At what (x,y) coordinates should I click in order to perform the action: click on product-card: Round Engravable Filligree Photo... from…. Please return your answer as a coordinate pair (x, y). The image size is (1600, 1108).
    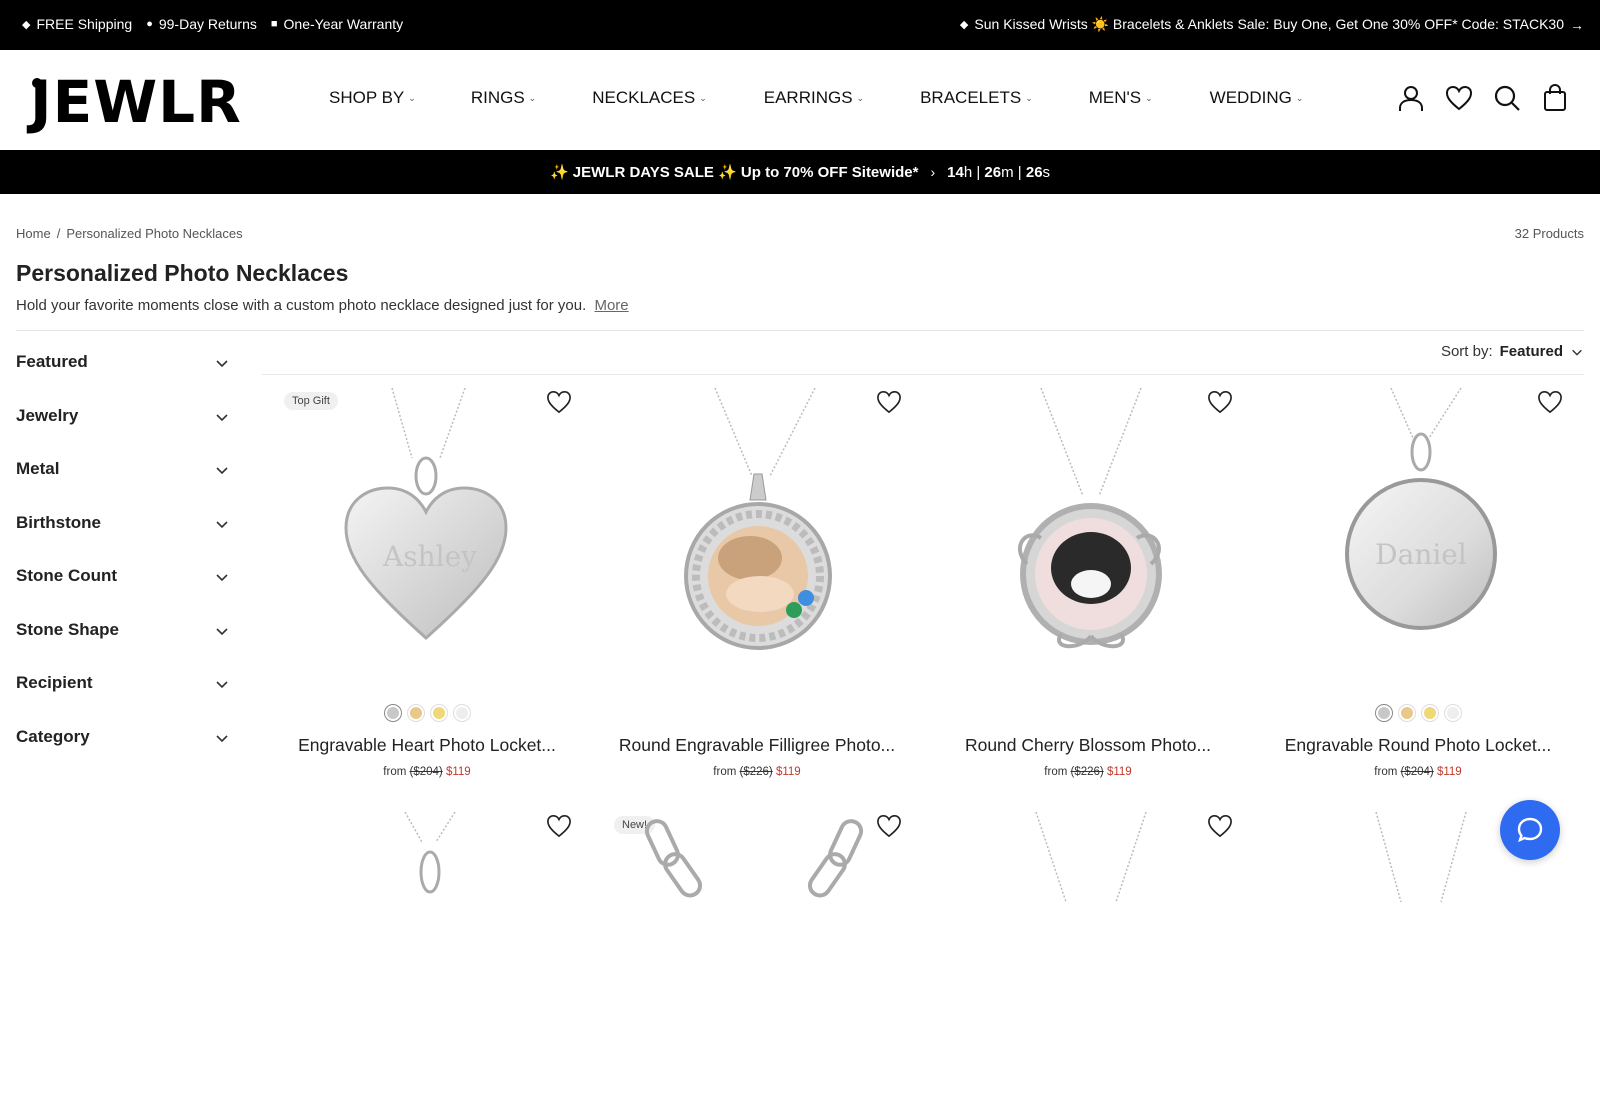
    Looking at the image, I should click on (757, 580).